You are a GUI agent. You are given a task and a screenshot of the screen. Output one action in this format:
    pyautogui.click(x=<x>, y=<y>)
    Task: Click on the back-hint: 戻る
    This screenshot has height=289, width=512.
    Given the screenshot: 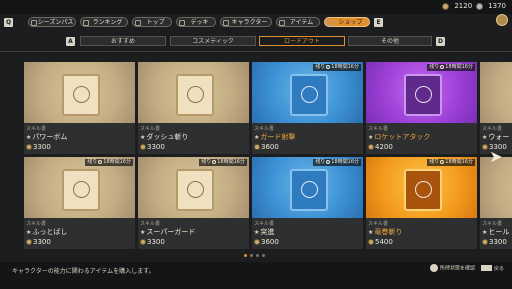 What is the action you would take?
    pyautogui.click(x=492, y=268)
    